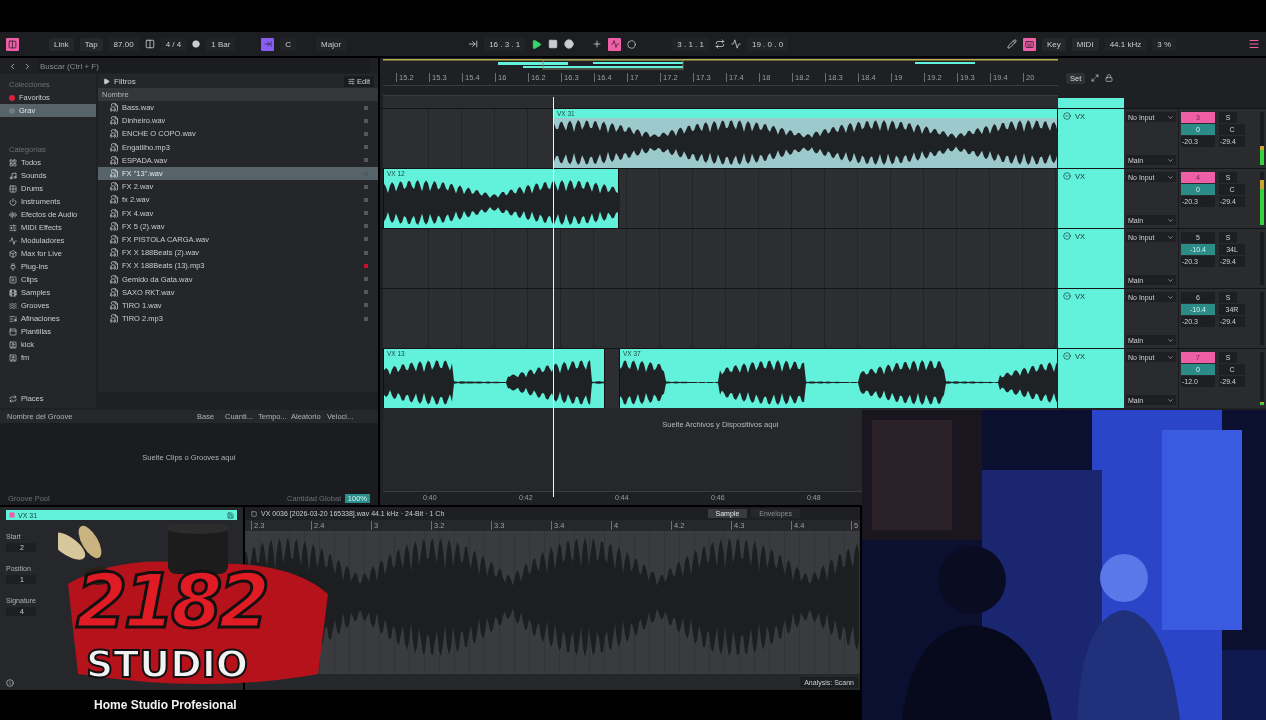 The image size is (1266, 720). What do you see at coordinates (569, 44) in the screenshot?
I see `record-icon` at bounding box center [569, 44].